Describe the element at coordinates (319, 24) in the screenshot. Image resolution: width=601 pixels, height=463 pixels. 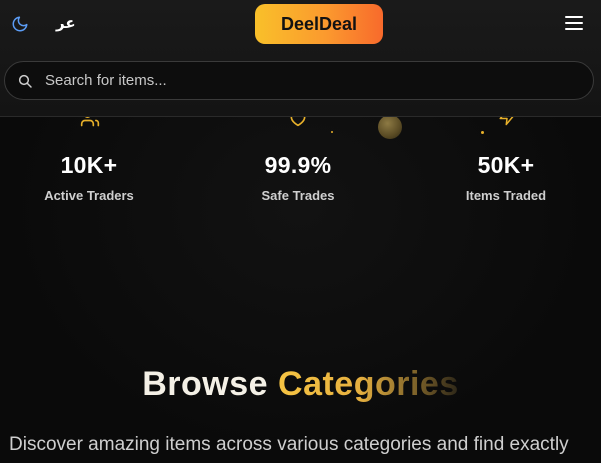
I see `logo-button: DeelDeal` at that location.